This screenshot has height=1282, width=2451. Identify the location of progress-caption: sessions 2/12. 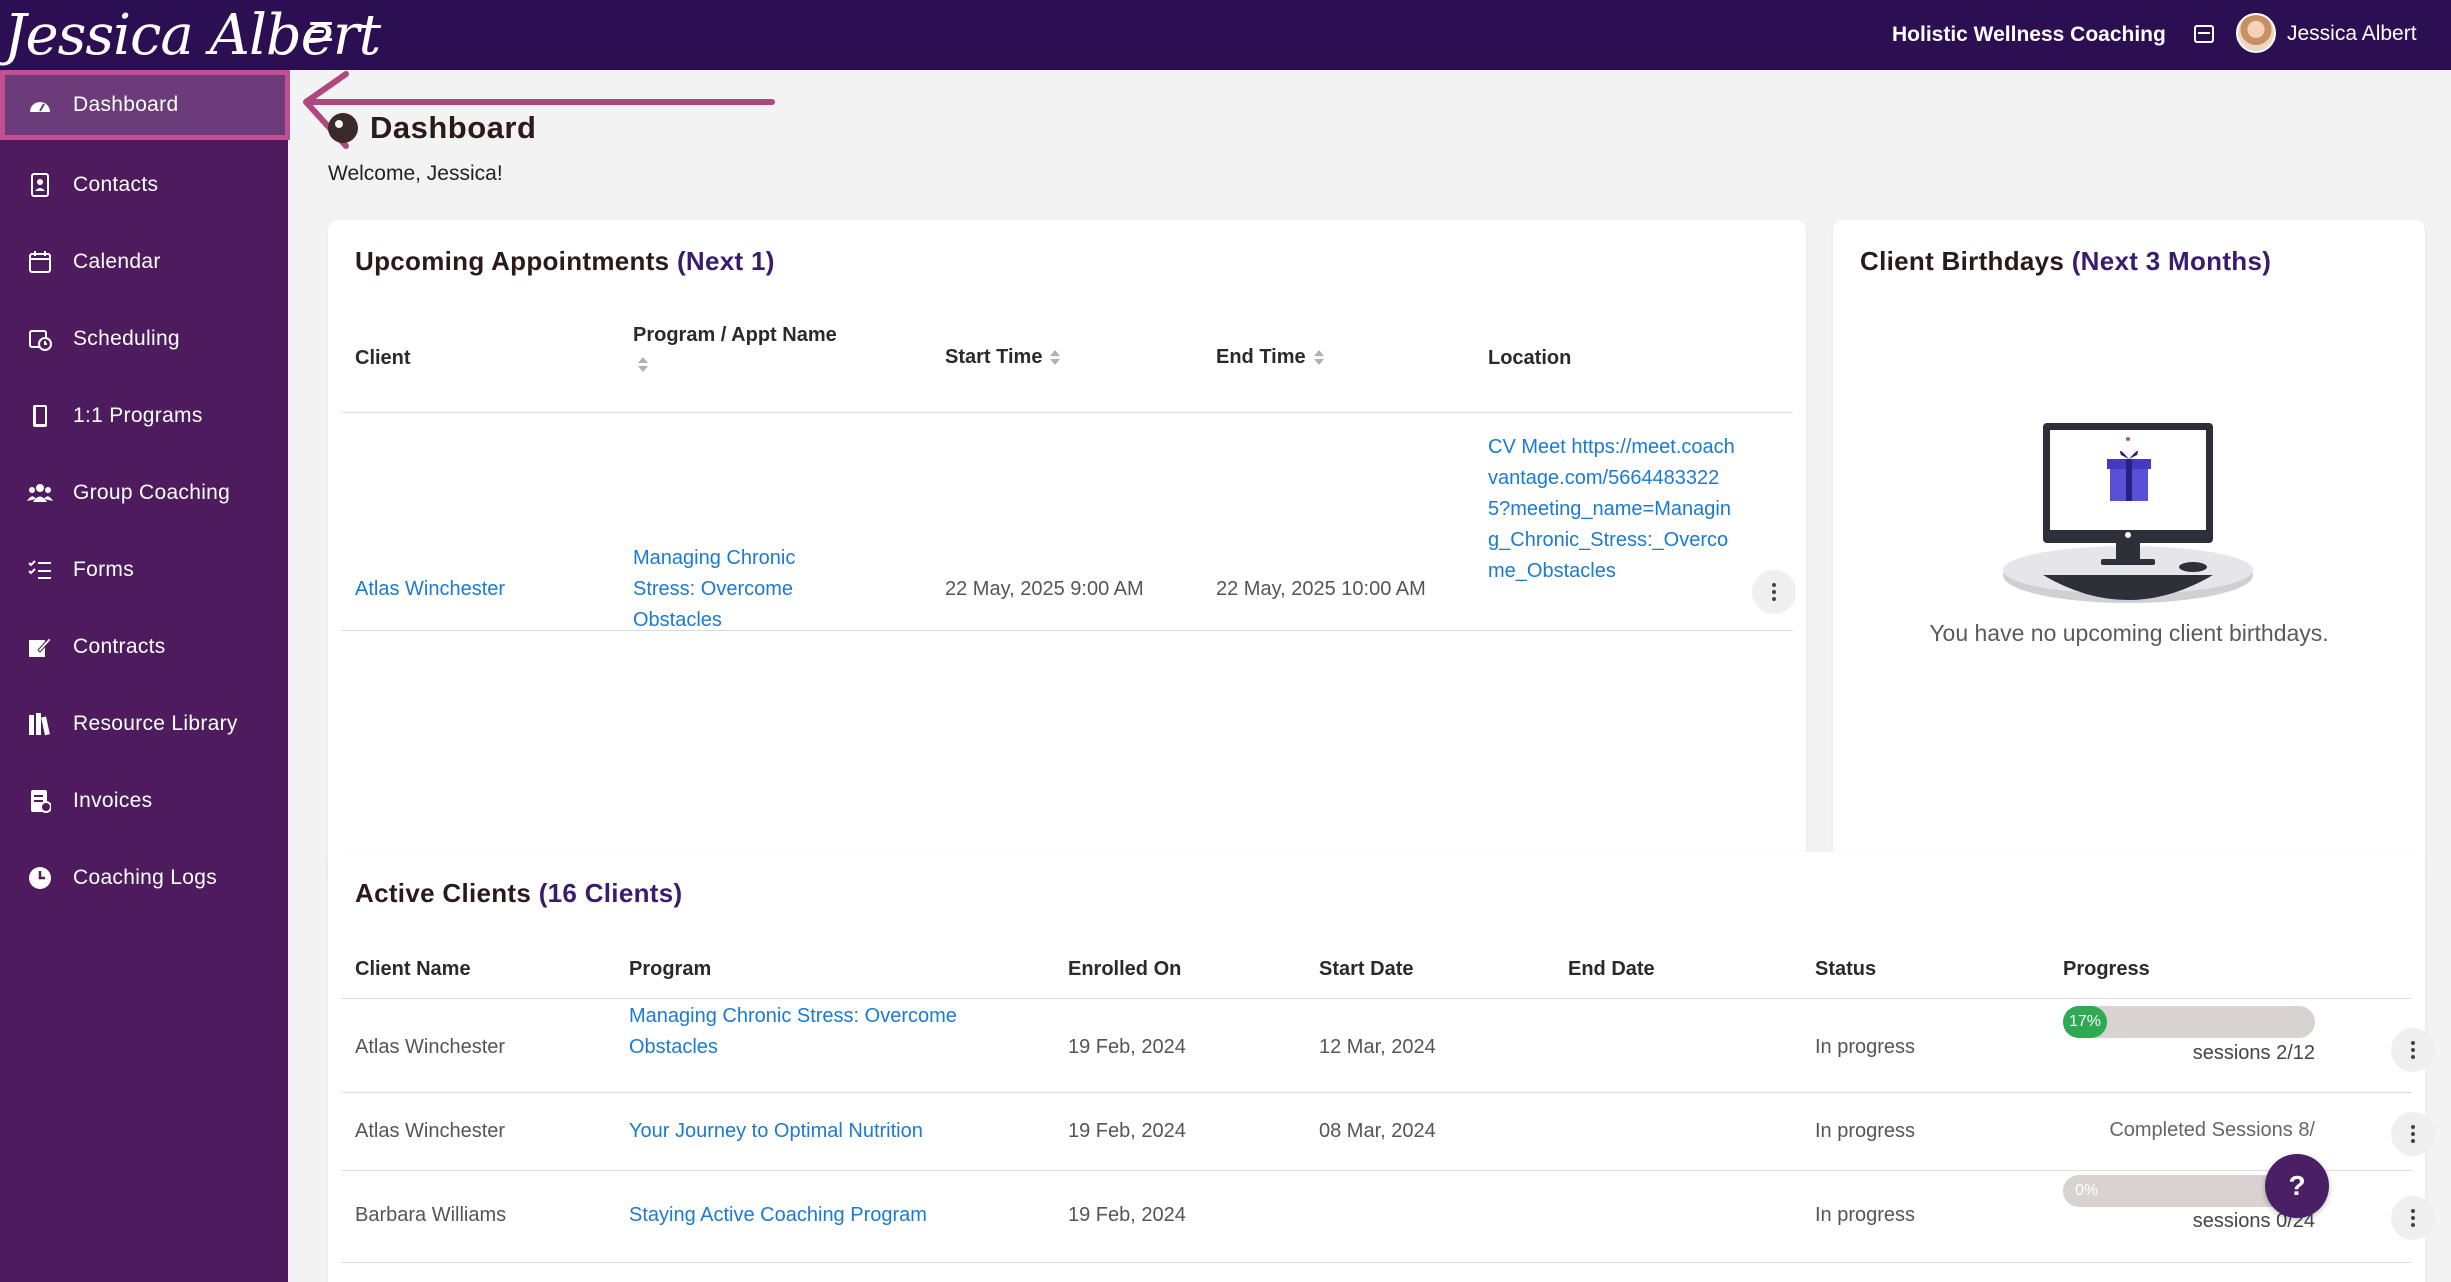
(2253, 1053).